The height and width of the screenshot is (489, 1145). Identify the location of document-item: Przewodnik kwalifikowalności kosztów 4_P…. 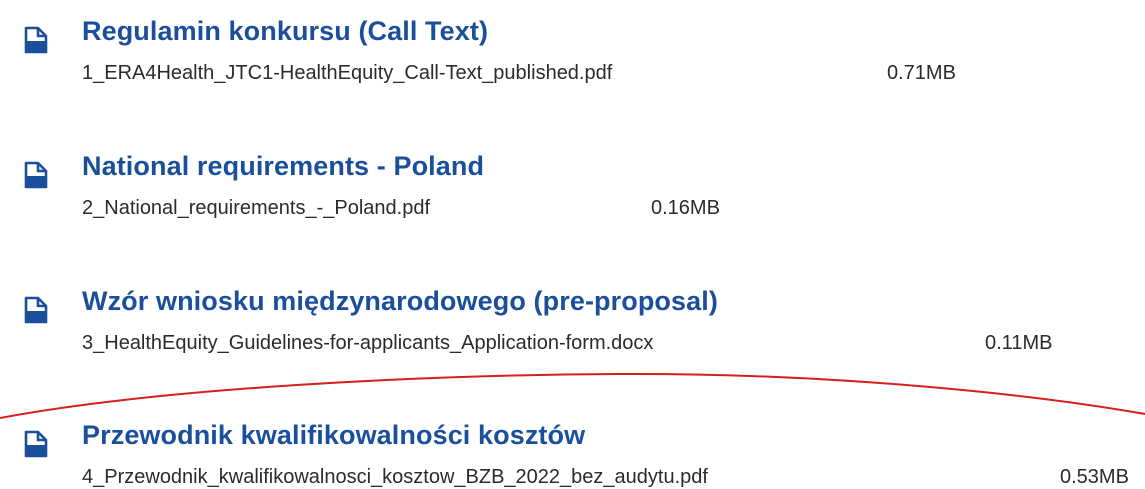
(572, 454).